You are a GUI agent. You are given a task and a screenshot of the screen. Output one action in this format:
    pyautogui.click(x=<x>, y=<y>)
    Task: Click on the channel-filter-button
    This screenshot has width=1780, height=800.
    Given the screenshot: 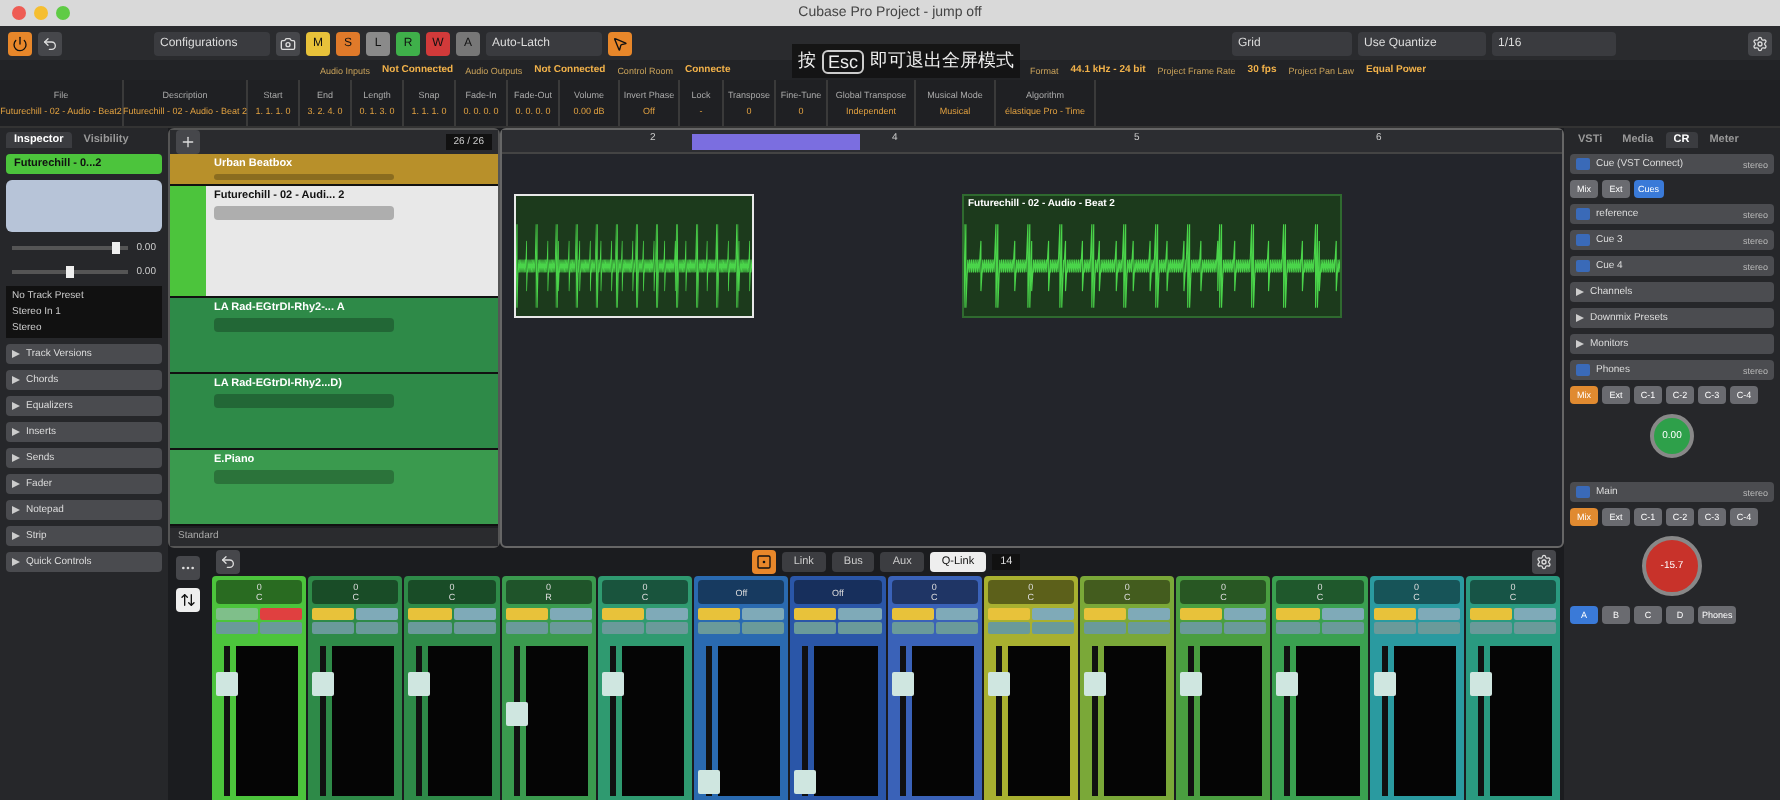 What is the action you would take?
    pyautogui.click(x=763, y=562)
    